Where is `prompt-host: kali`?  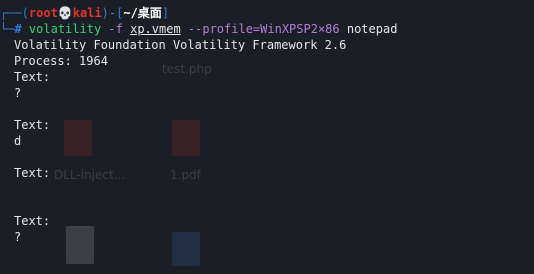
prompt-host: kali is located at coordinates (87, 13).